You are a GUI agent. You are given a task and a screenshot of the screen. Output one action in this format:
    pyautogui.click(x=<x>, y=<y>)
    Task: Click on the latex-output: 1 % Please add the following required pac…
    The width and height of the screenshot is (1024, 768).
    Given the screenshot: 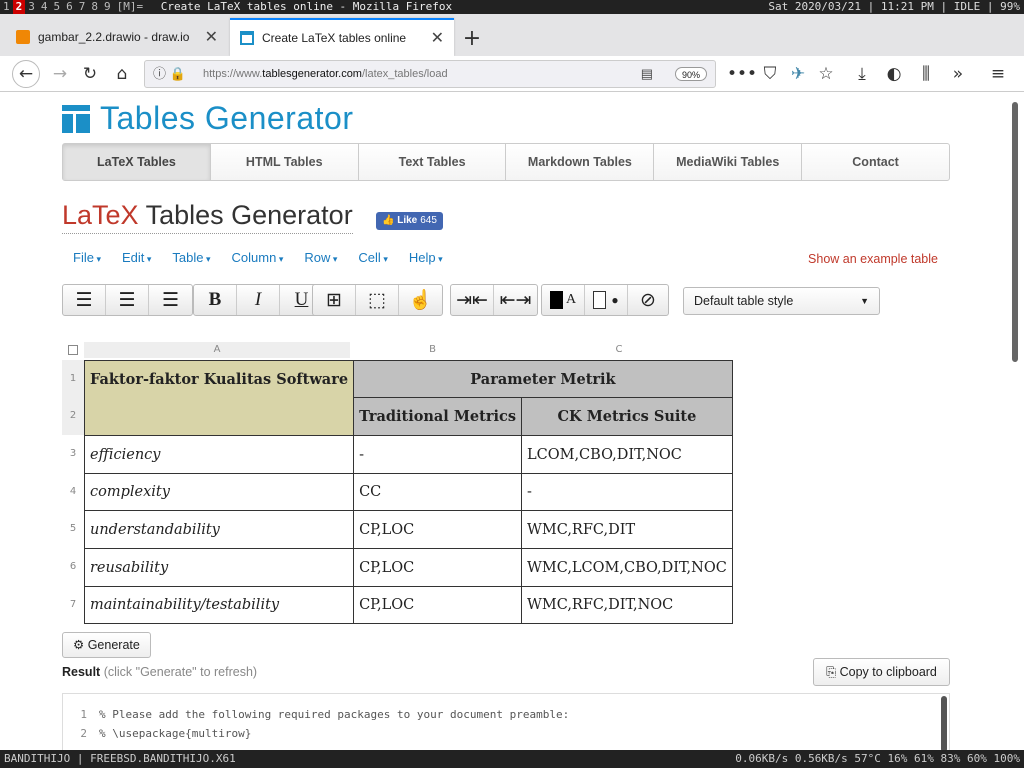 What is the action you would take?
    pyautogui.click(x=506, y=721)
    